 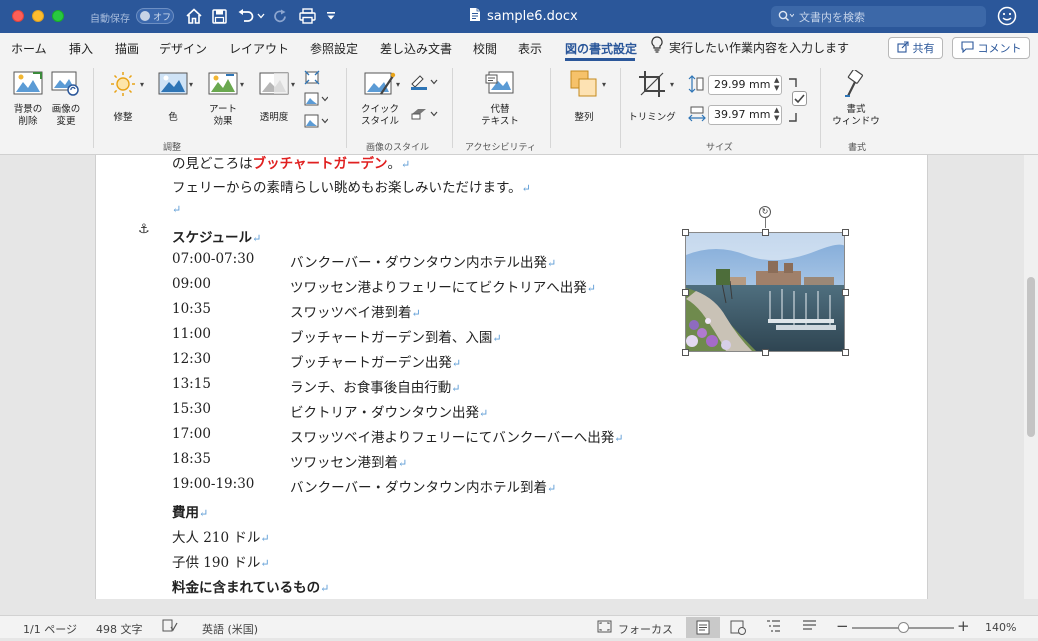 What do you see at coordinates (766, 292) in the screenshot?
I see `selected-harbor-photo` at bounding box center [766, 292].